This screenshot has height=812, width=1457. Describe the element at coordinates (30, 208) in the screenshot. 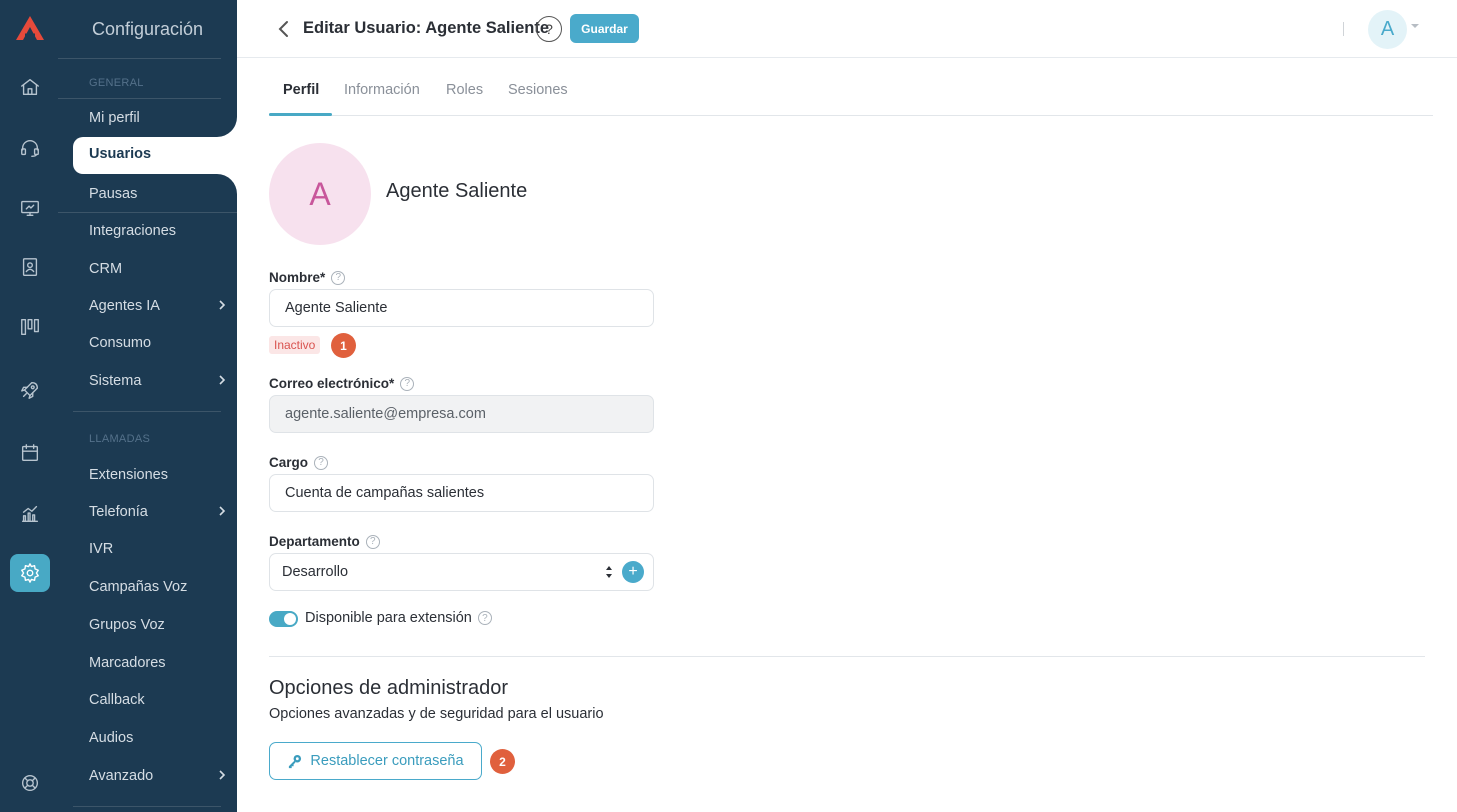

I see `monitor-icon` at that location.